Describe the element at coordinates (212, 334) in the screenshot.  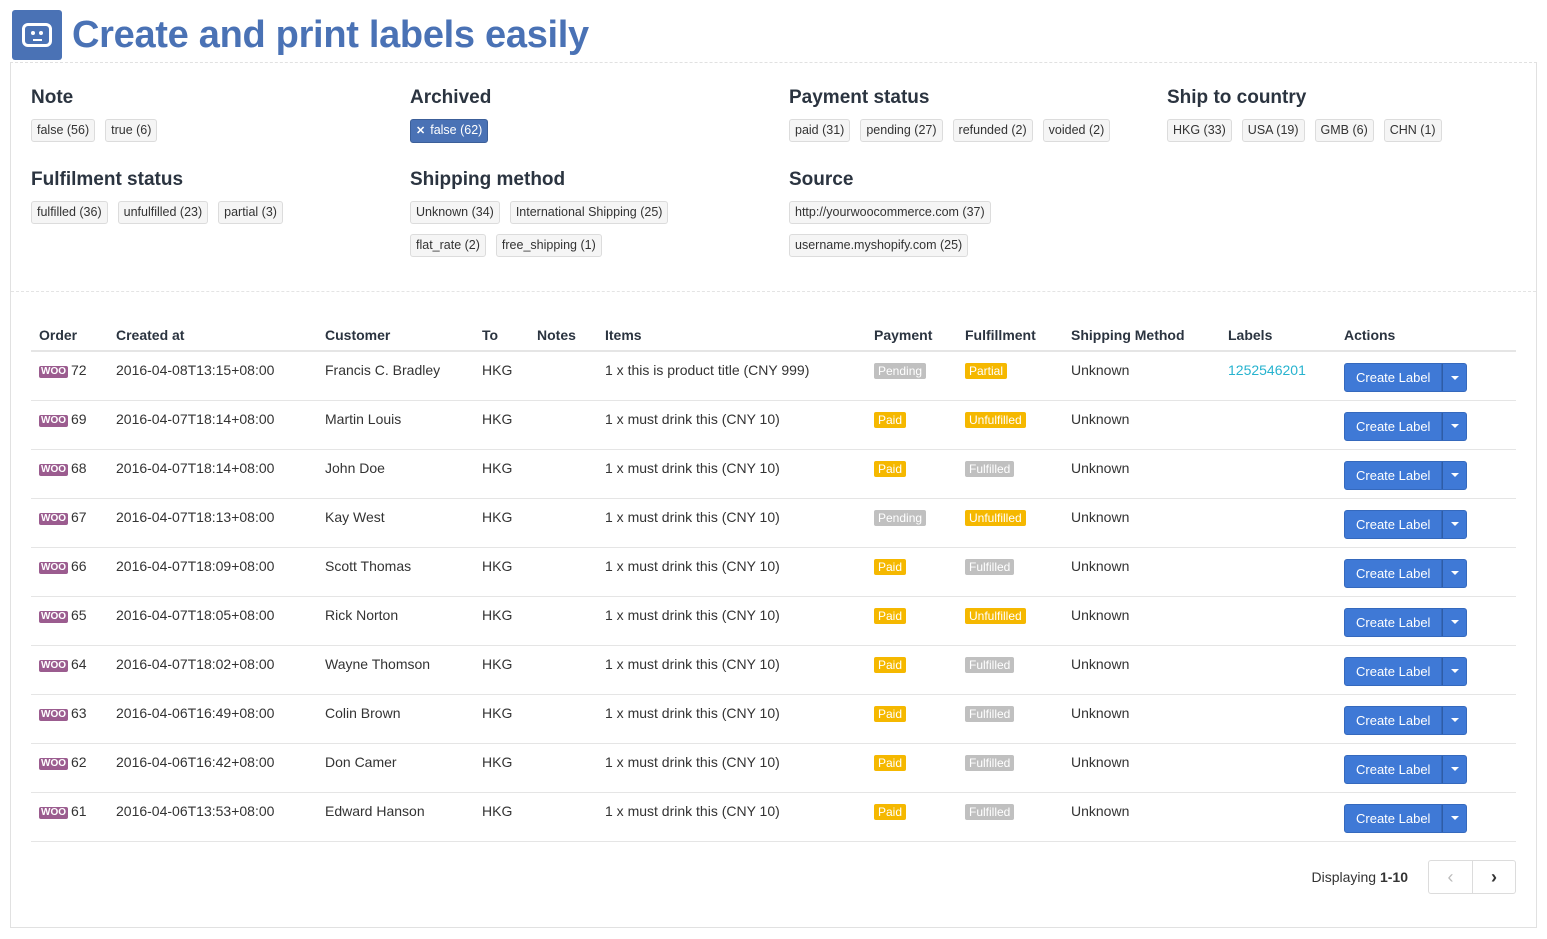
I see `column-header: Created at` at that location.